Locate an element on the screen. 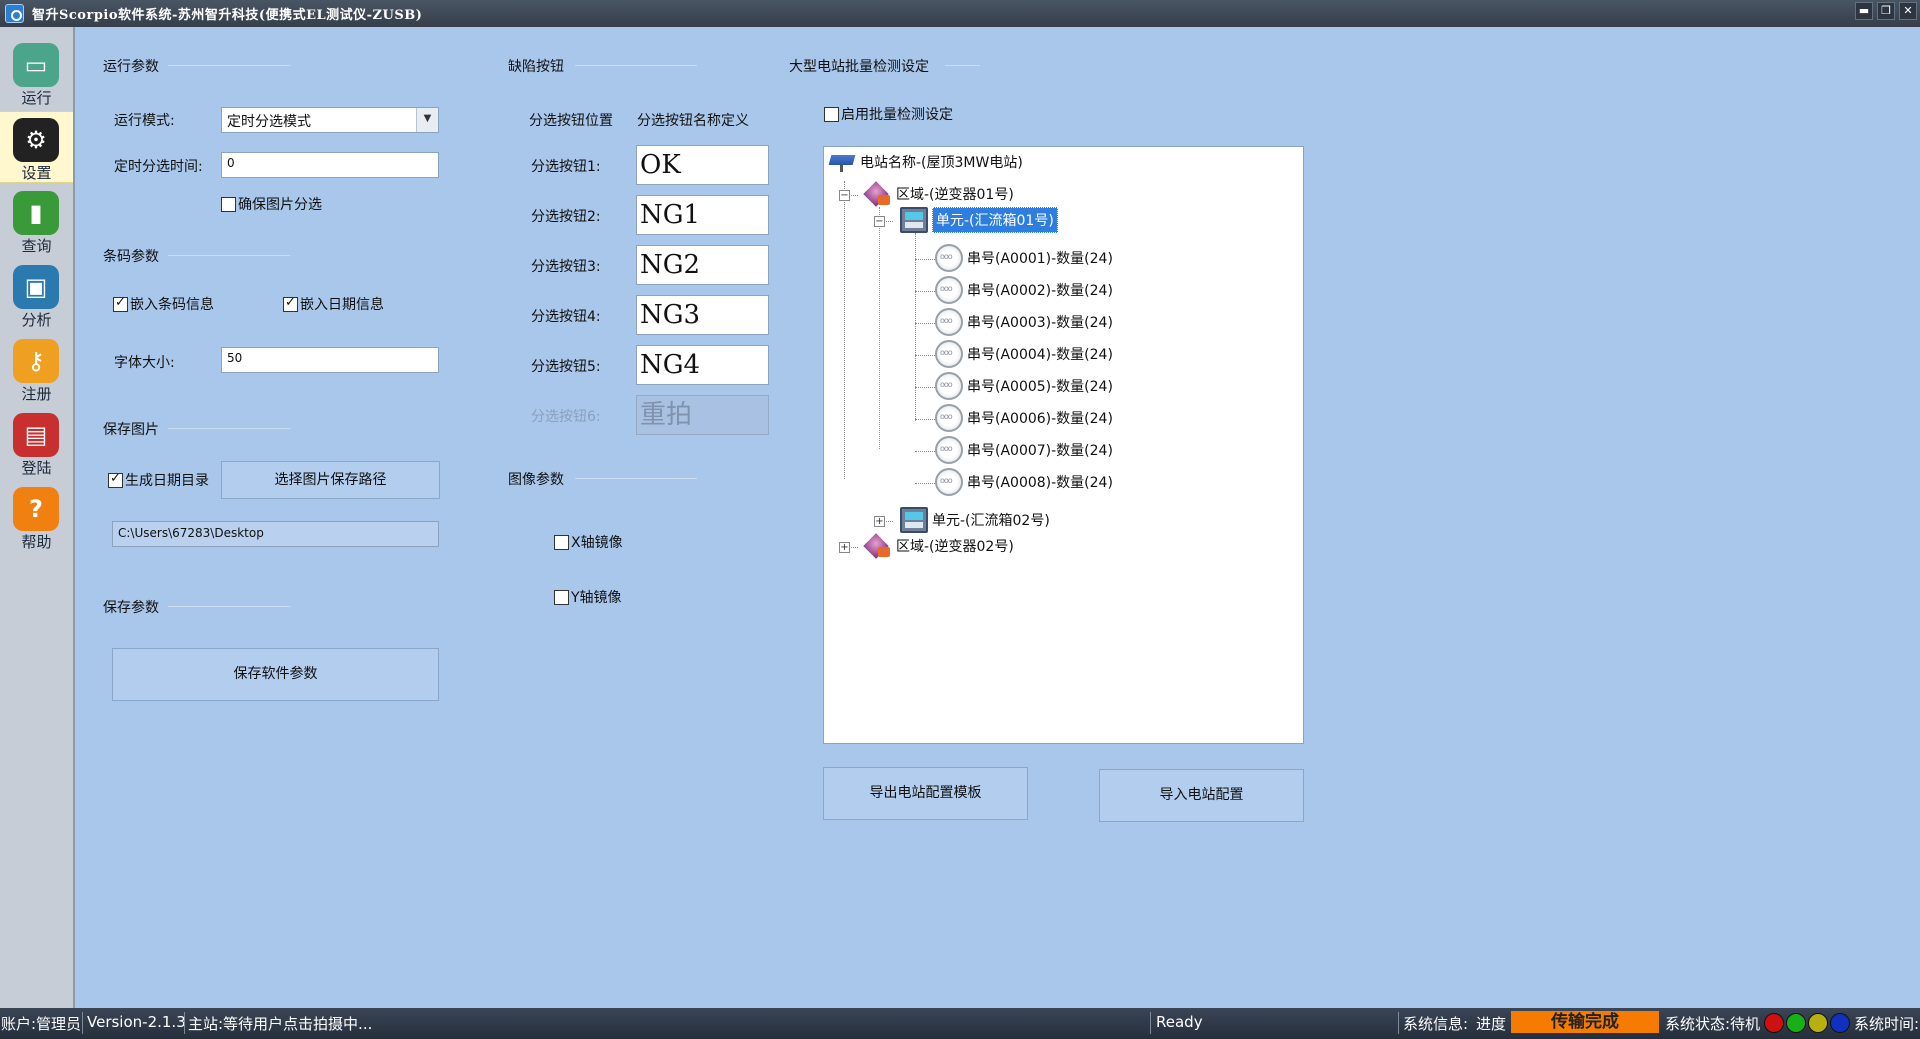 The width and height of the screenshot is (1920, 1039). status-separator is located at coordinates (1150, 1023).